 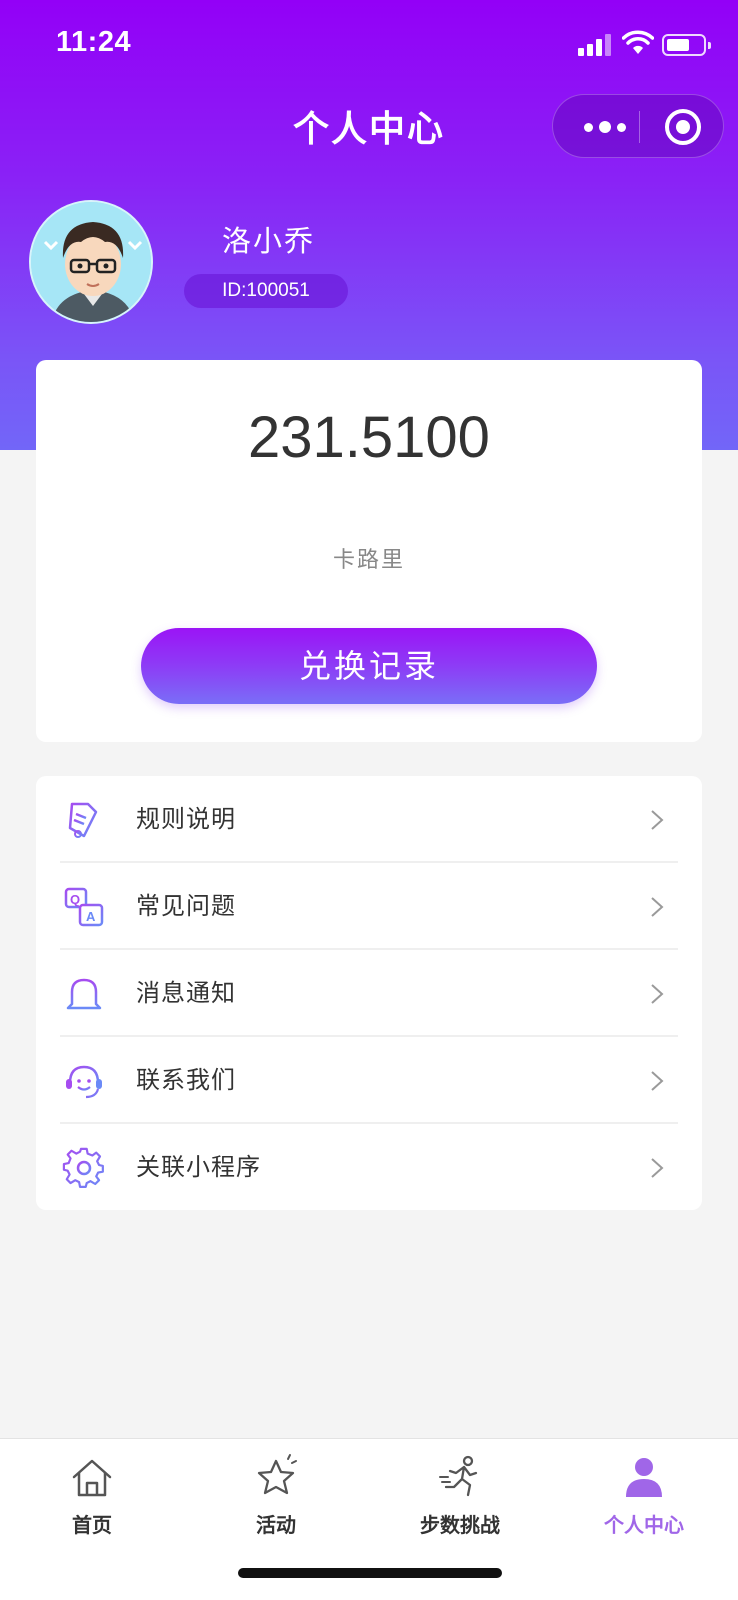 I want to click on menu-item-label: 消息通知, so click(x=186, y=993).